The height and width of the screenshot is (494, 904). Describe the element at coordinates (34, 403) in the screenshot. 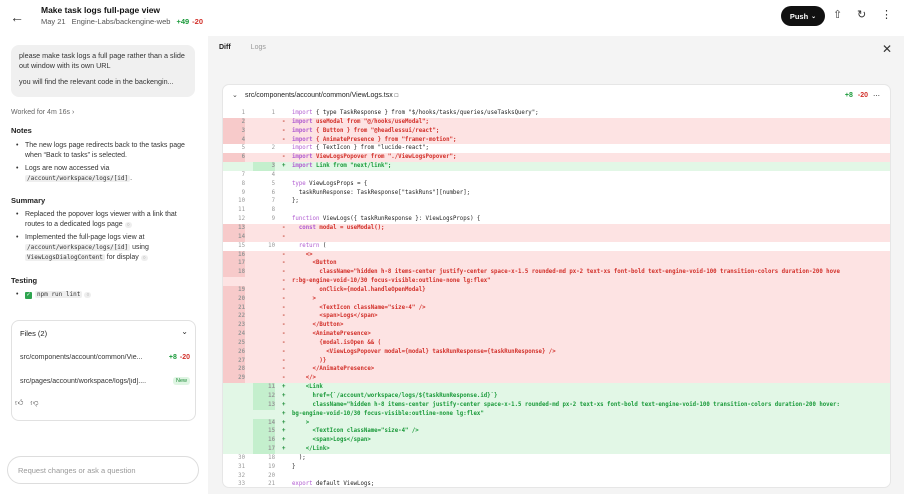

I see `thumbs-down-icon: 👎︎` at that location.